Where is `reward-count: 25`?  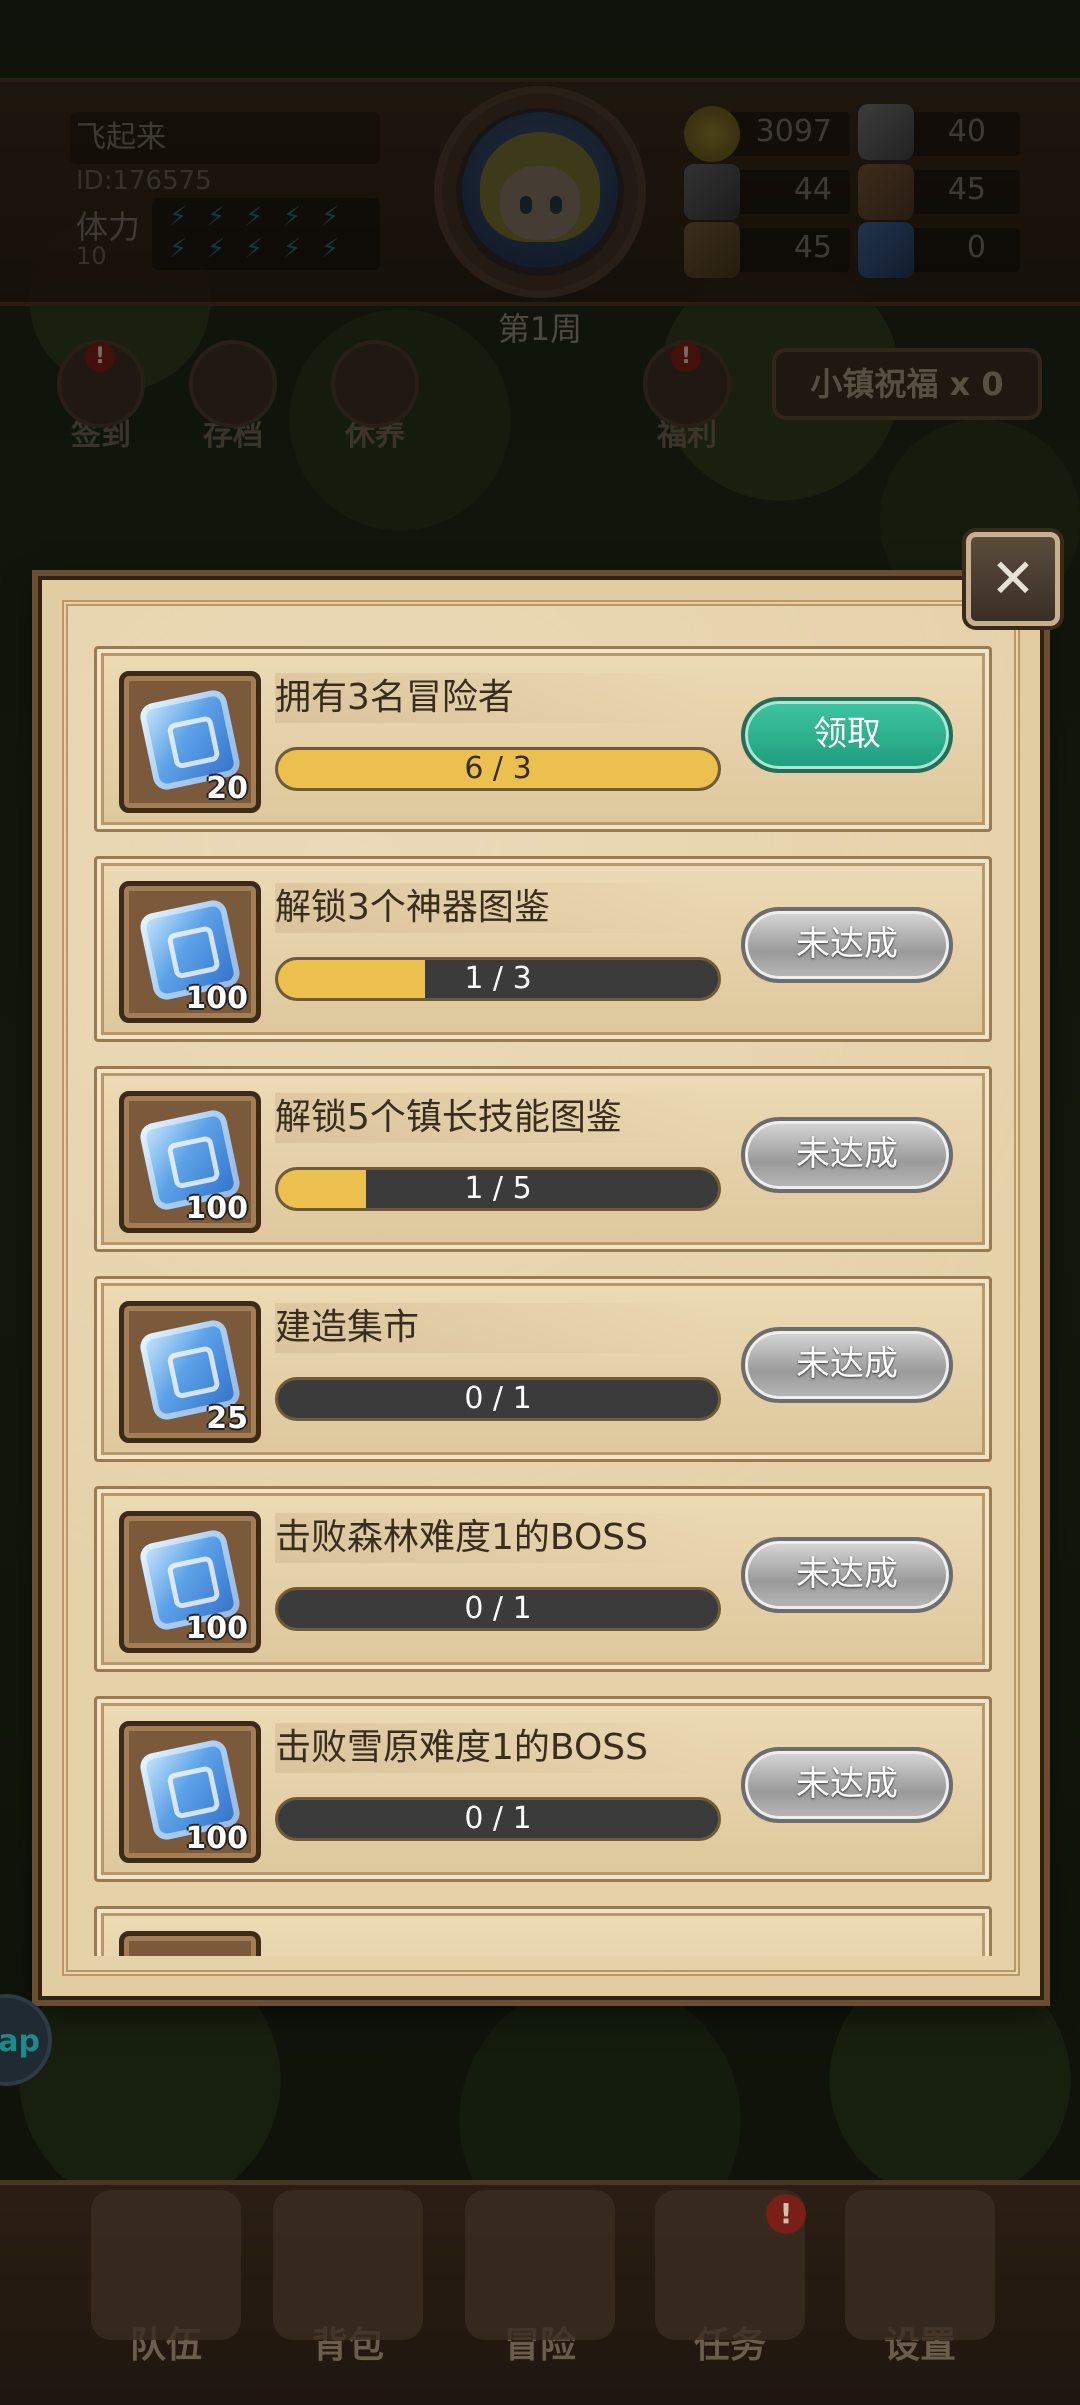 reward-count: 25 is located at coordinates (227, 1418).